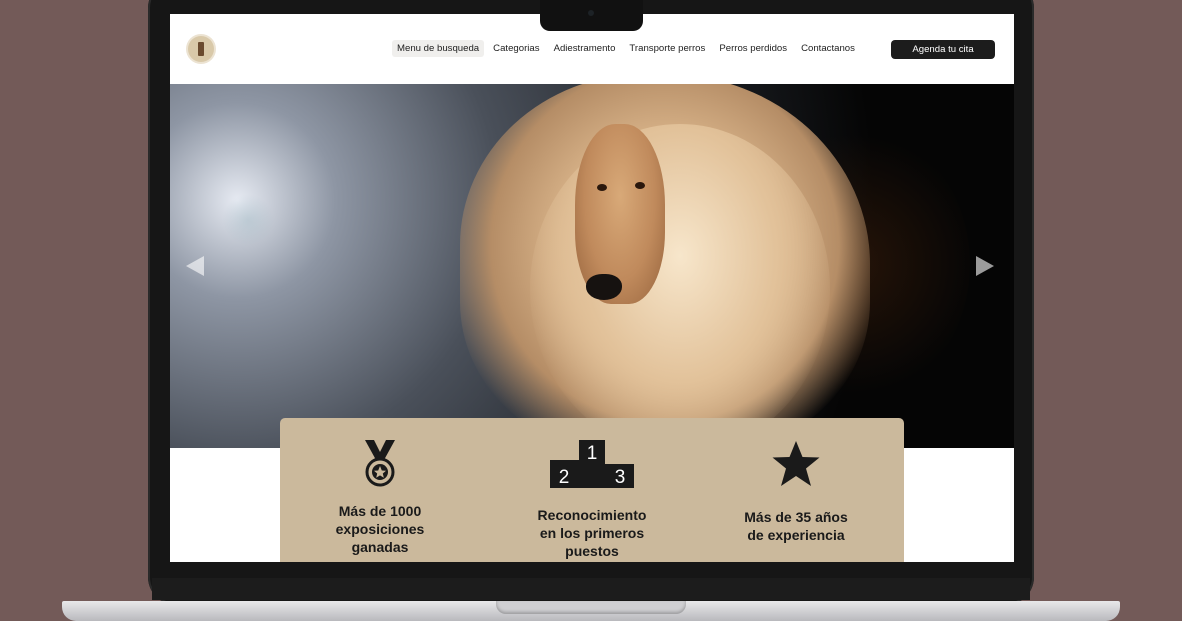  What do you see at coordinates (591, 13) in the screenshot?
I see `camera-icon` at bounding box center [591, 13].